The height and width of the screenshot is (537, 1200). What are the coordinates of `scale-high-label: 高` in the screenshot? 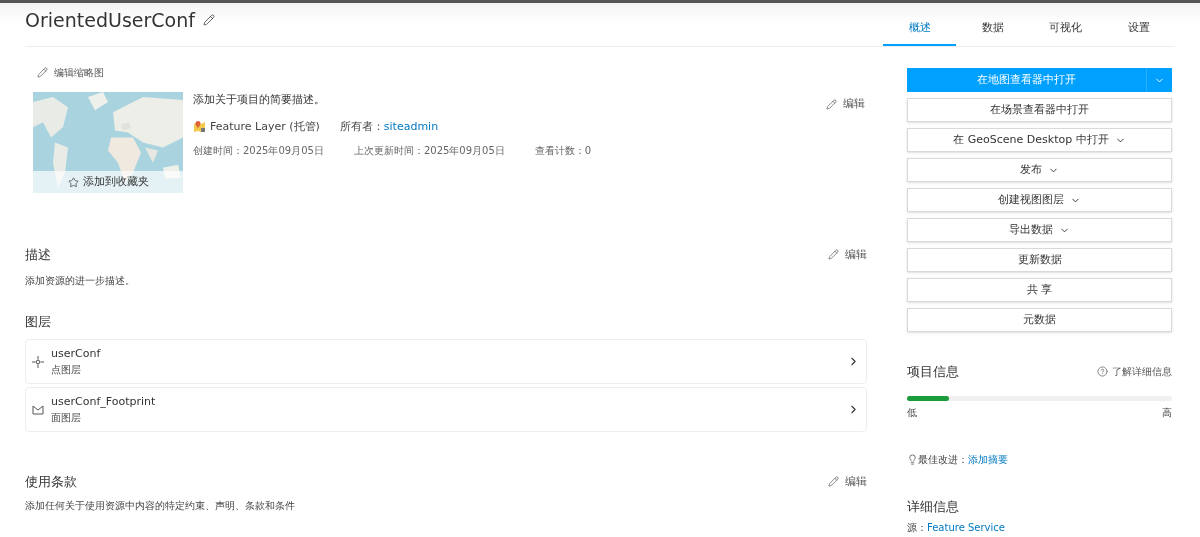 It's located at (1167, 412).